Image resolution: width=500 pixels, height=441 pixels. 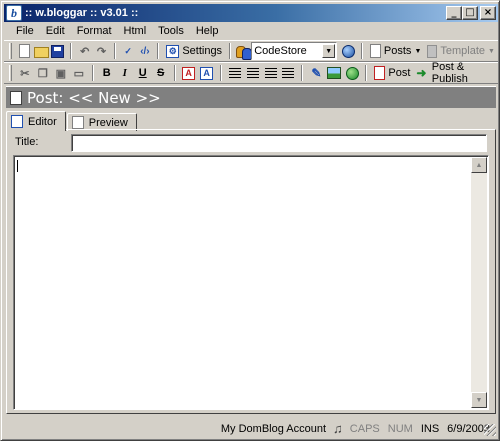 What do you see at coordinates (399, 73) in the screenshot?
I see `post-label: Post` at bounding box center [399, 73].